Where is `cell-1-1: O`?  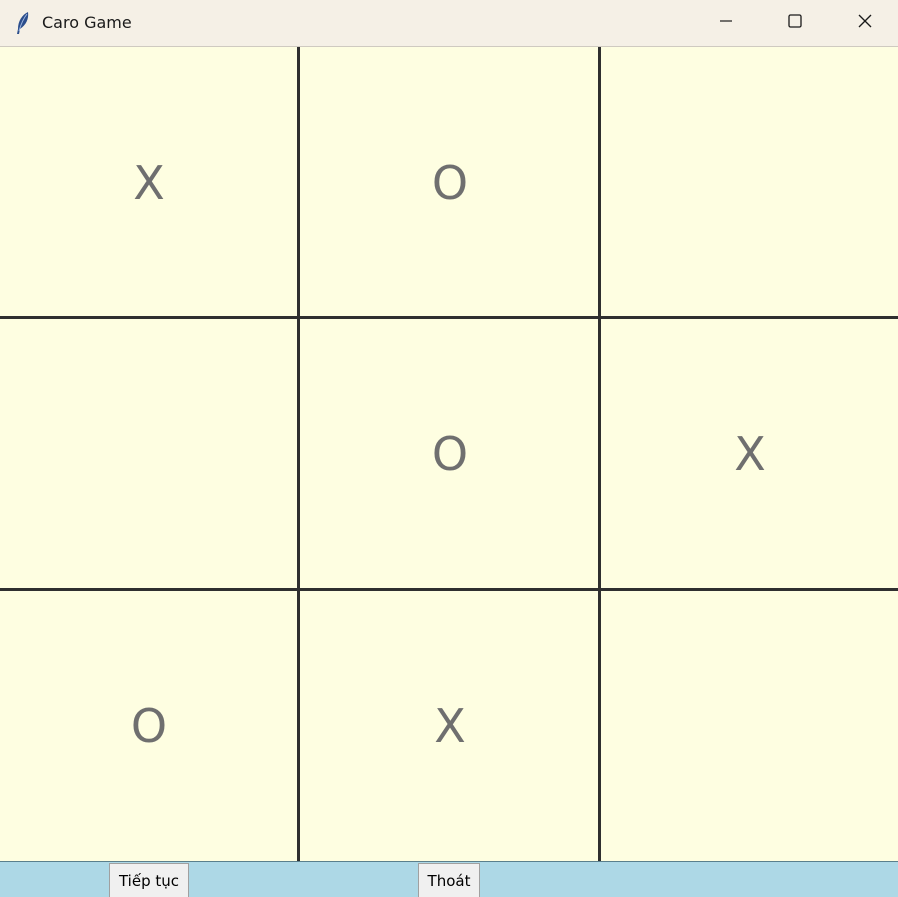
cell-1-1: O is located at coordinates (450, 454).